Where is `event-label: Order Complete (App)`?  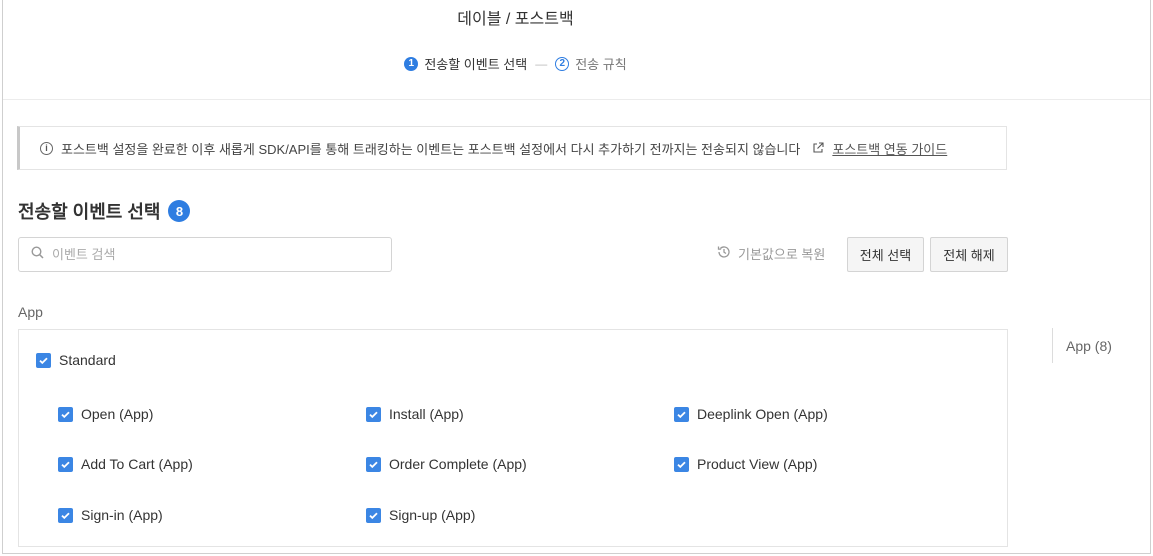
event-label: Order Complete (App) is located at coordinates (458, 464).